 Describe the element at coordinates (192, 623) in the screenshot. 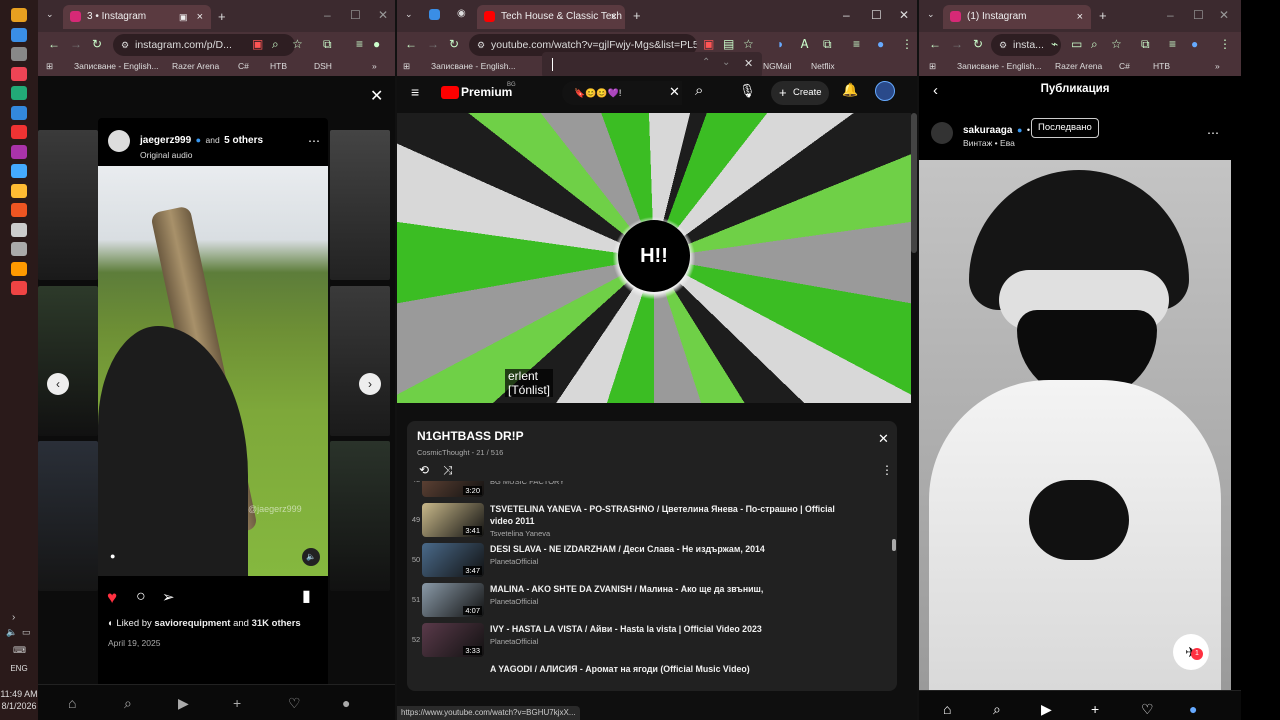

I see `liked-user: saviorequipment` at that location.